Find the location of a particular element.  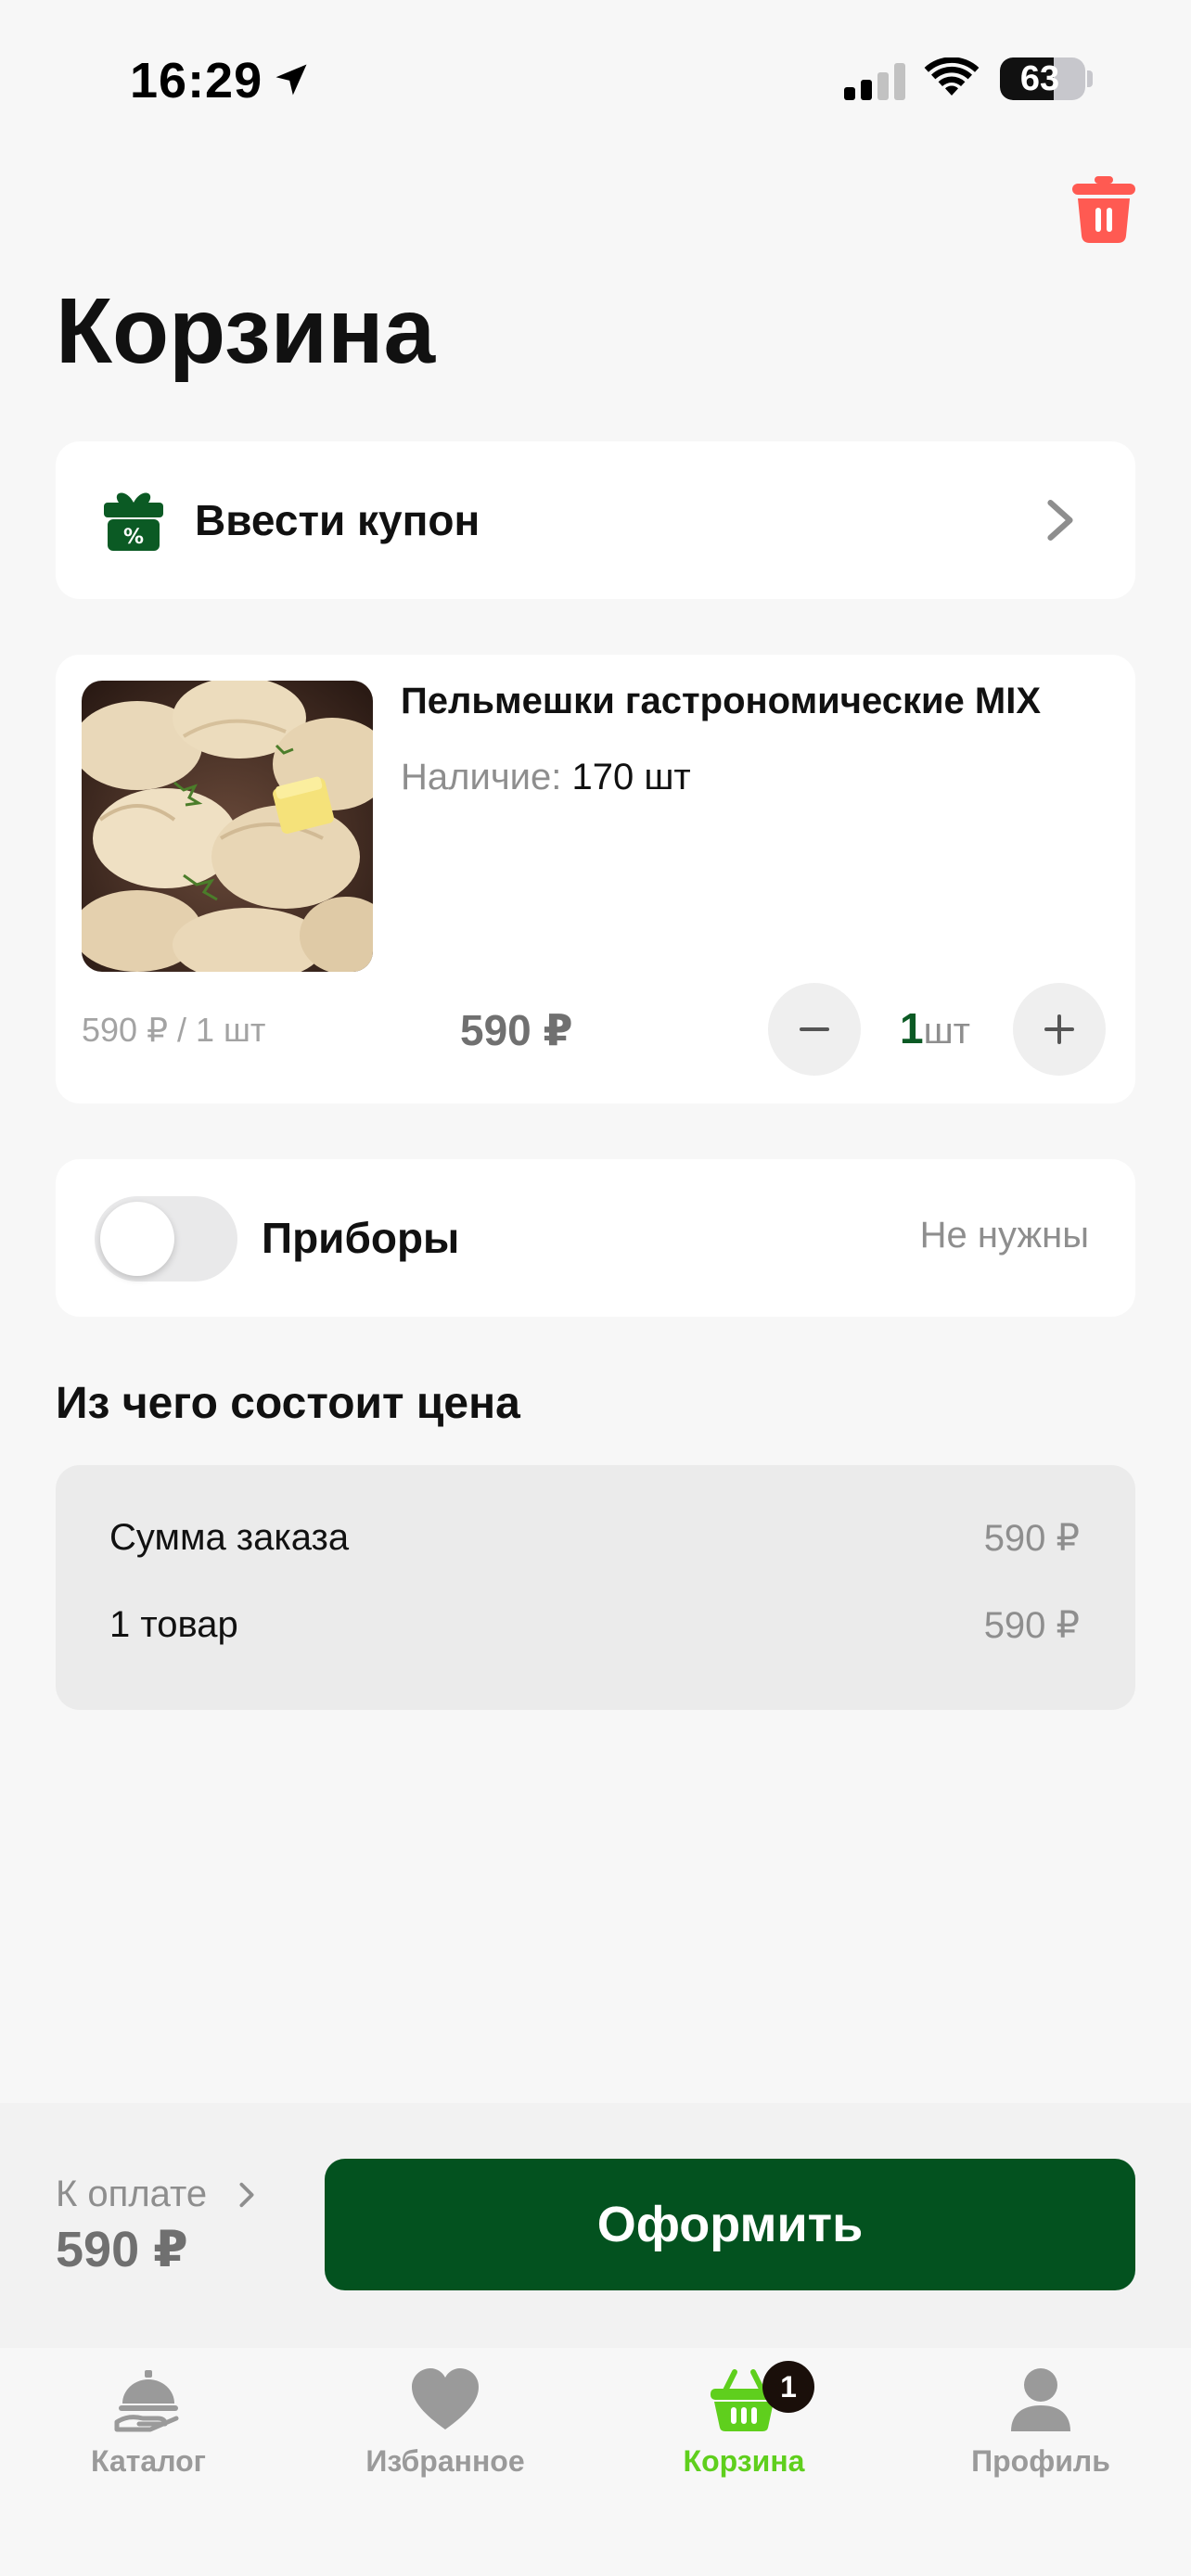

trash-icon is located at coordinates (1103, 209).